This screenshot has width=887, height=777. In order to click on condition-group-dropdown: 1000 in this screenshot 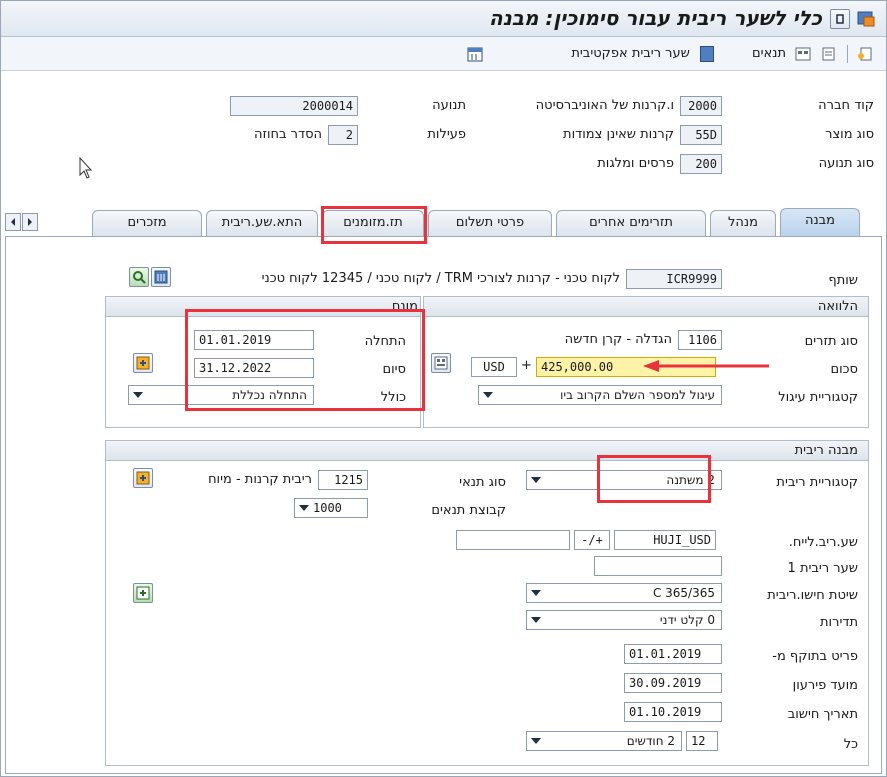, I will do `click(331, 508)`.